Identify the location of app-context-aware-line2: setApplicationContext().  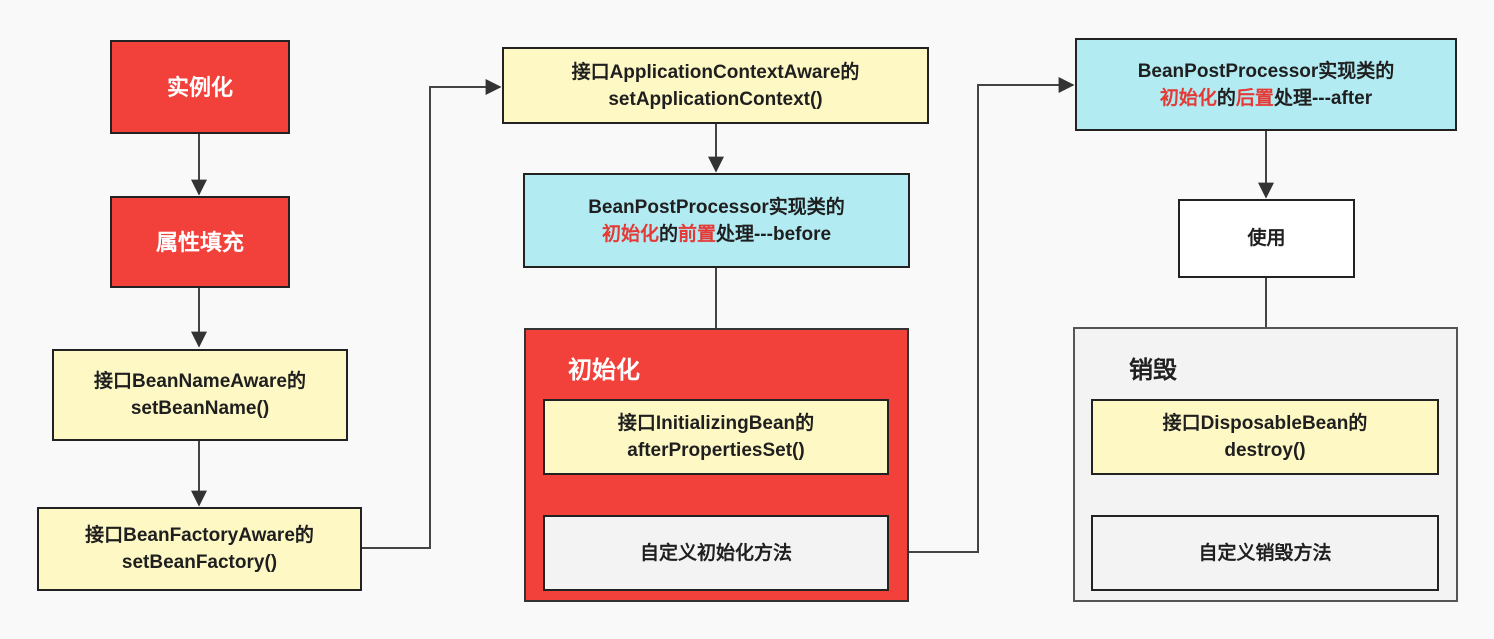
(715, 99).